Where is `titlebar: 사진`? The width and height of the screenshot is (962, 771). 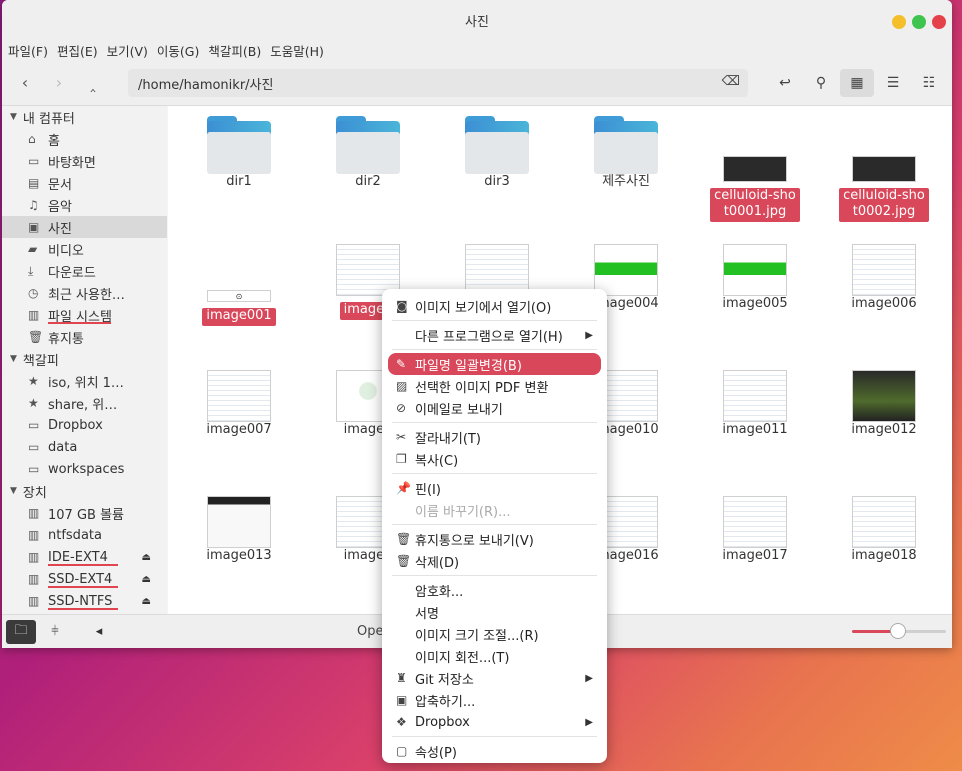
titlebar: 사진 is located at coordinates (477, 20).